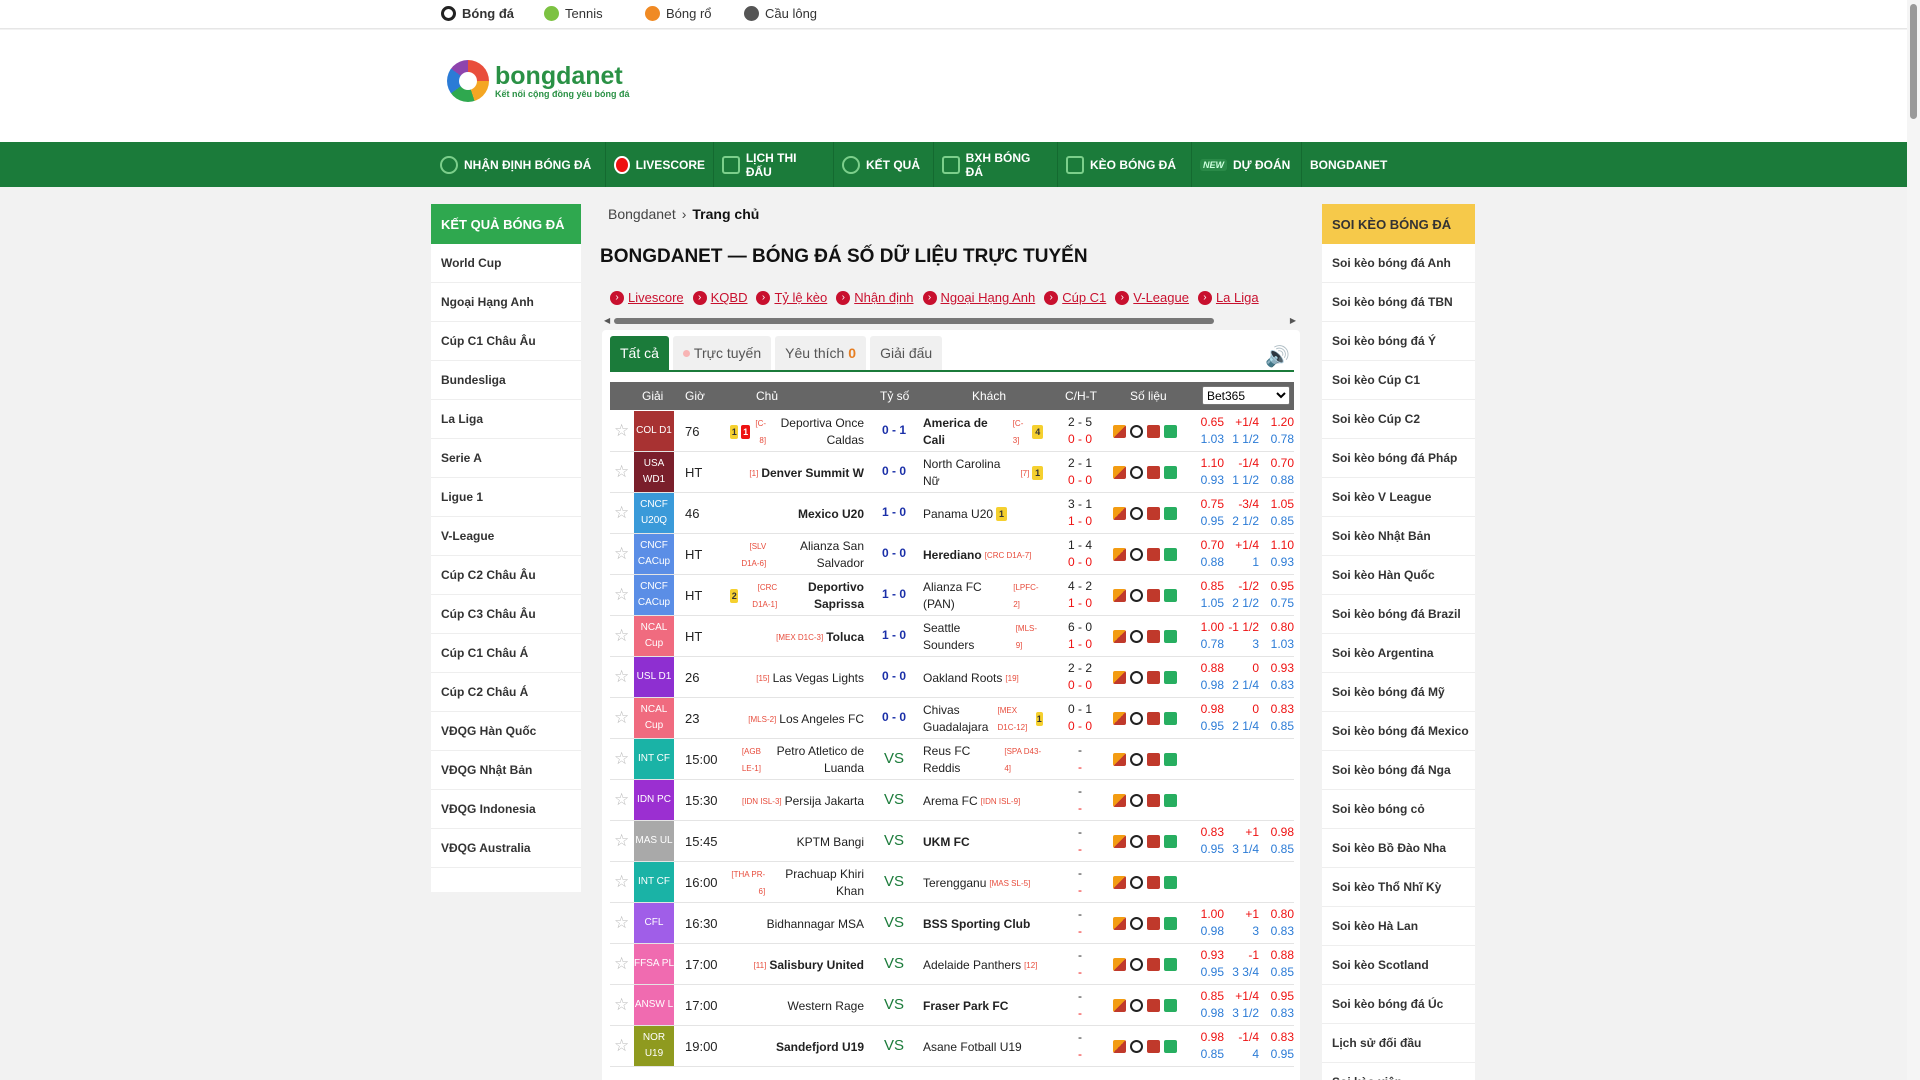 The image size is (1920, 1080). Describe the element at coordinates (797, 555) in the screenshot. I see `home-team: [SLV D1A-6] Alianza San Salvador` at that location.